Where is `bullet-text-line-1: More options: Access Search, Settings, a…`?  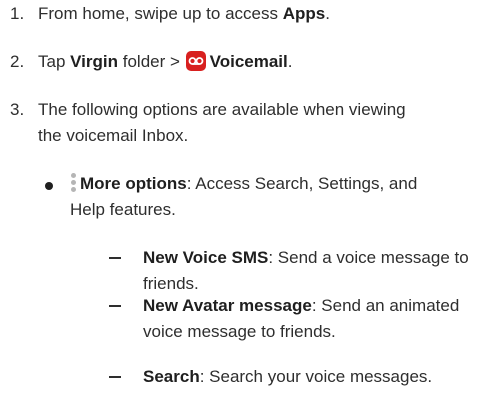 bullet-text-line-1: More options: Access Search, Settings, a… is located at coordinates (243, 184).